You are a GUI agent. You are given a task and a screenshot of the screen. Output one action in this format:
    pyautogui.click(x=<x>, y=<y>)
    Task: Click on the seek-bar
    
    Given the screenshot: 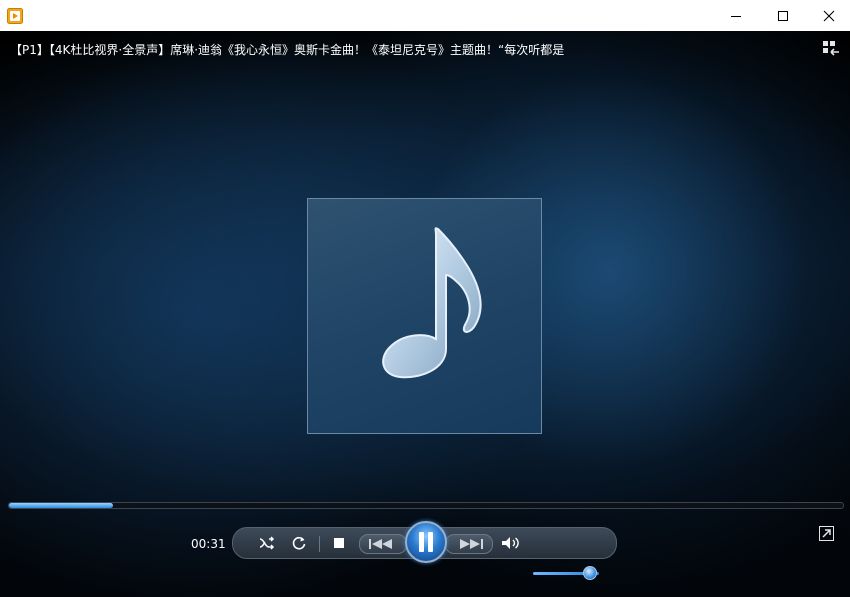 What is the action you would take?
    pyautogui.click(x=426, y=505)
    